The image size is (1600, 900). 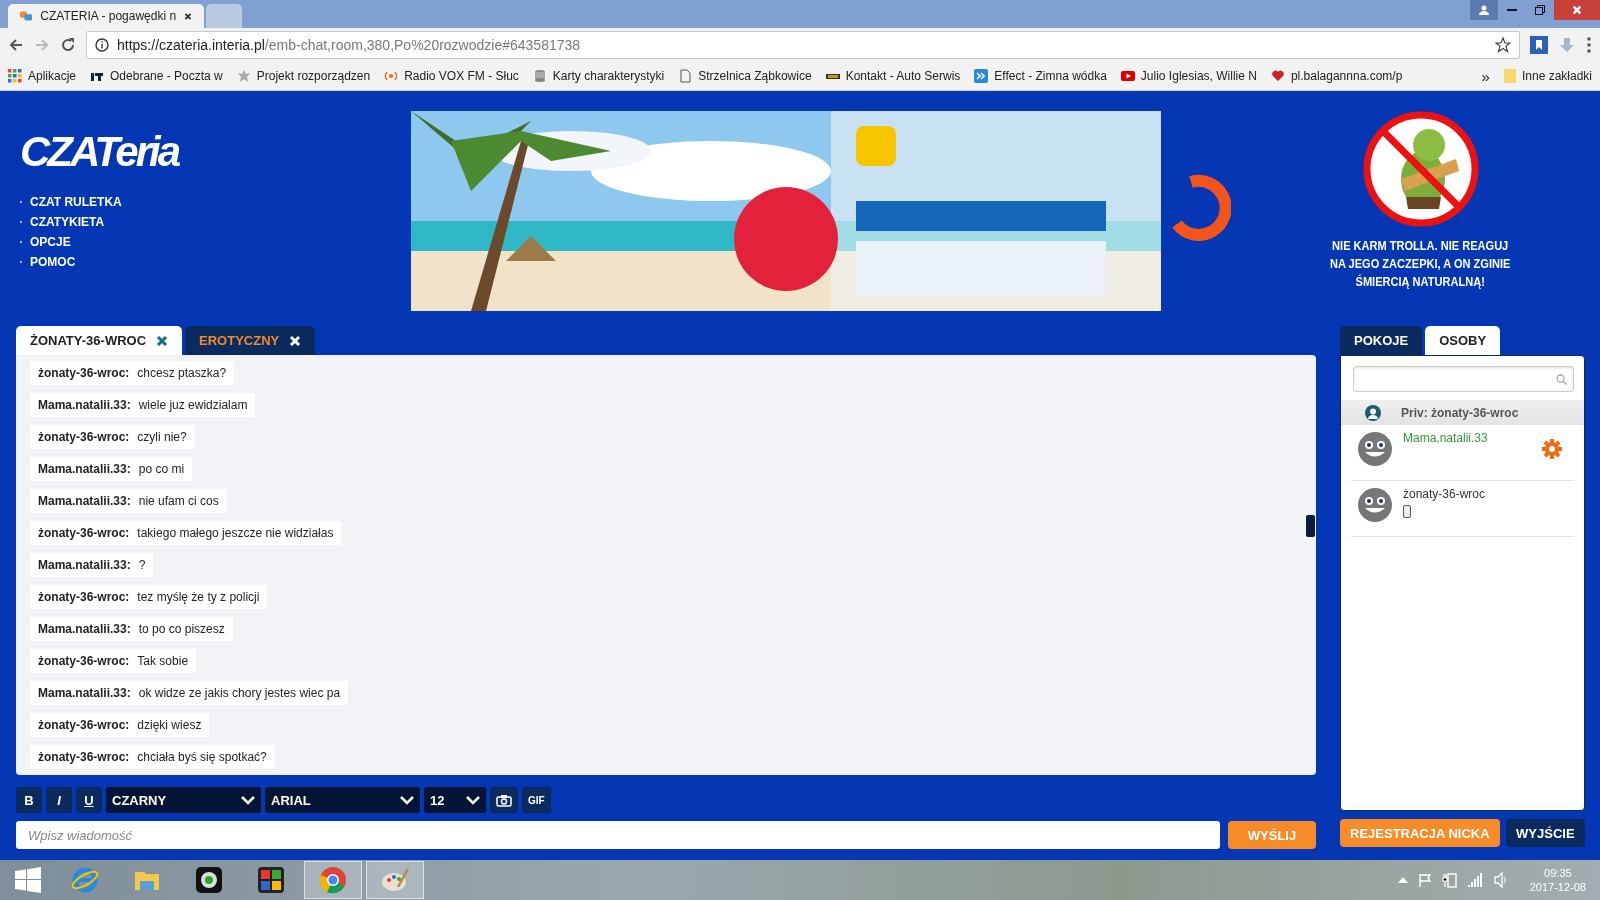 I want to click on nav-link: CZATYKIETA, so click(x=67, y=222).